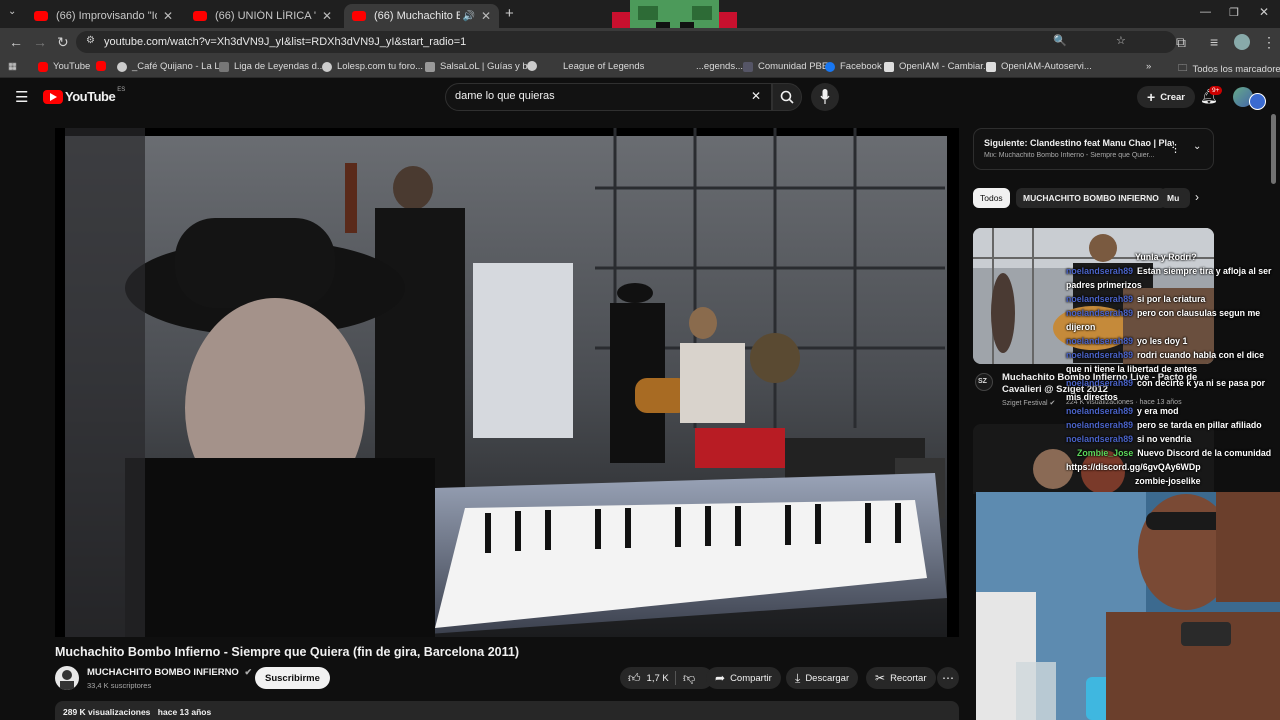 This screenshot has height=720, width=1280. Describe the element at coordinates (1205, 12) in the screenshot. I see `minimize-window-icon: —` at that location.